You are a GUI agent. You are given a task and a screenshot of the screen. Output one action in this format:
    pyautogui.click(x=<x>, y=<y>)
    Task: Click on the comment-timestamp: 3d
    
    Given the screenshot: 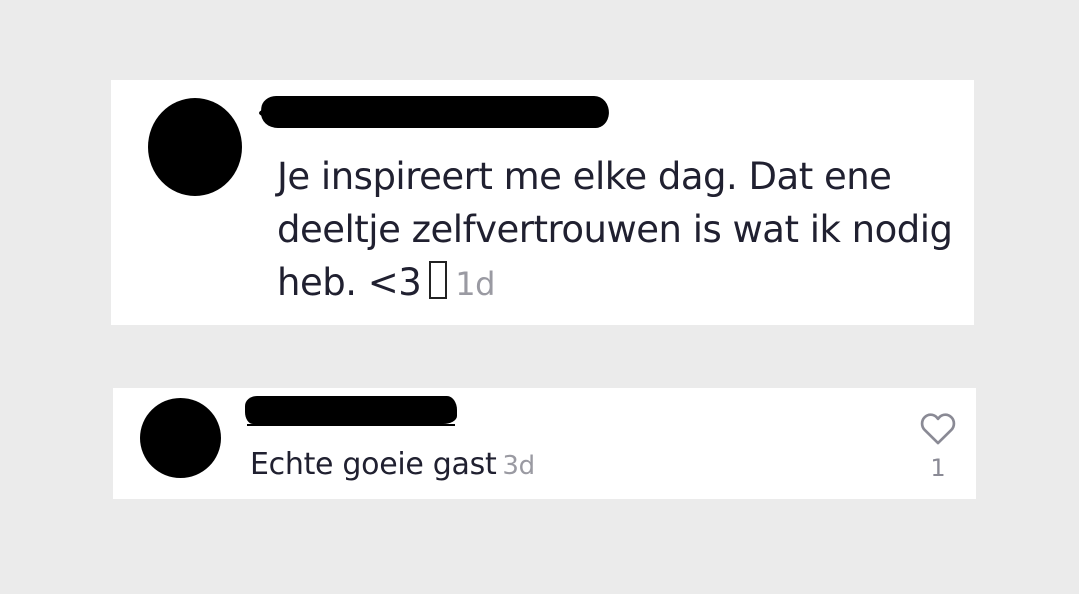 What is the action you would take?
    pyautogui.click(x=518, y=466)
    